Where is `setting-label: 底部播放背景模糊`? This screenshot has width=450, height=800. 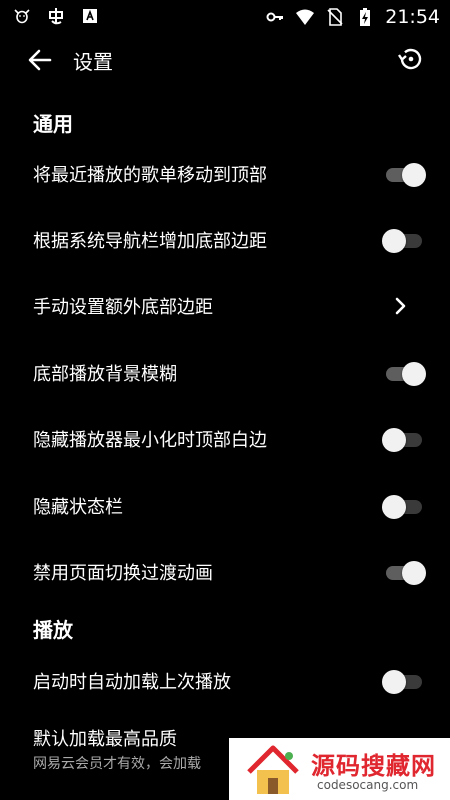 setting-label: 底部播放背景模糊 is located at coordinates (105, 374).